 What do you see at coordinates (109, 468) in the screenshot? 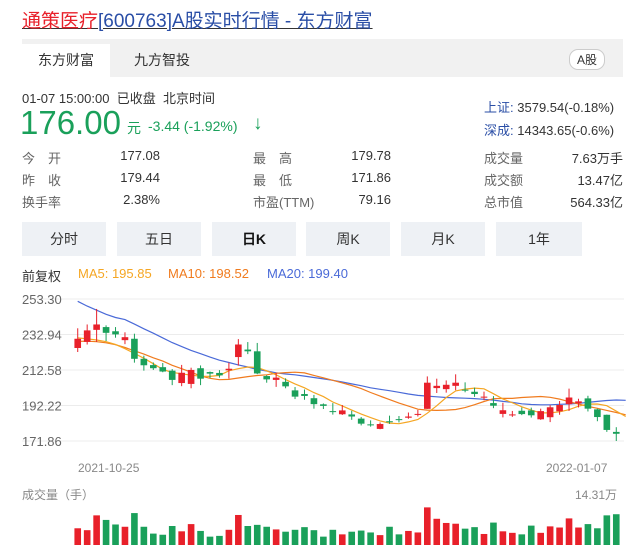
I see `x-axis-start-label: 2021-10-25` at bounding box center [109, 468].